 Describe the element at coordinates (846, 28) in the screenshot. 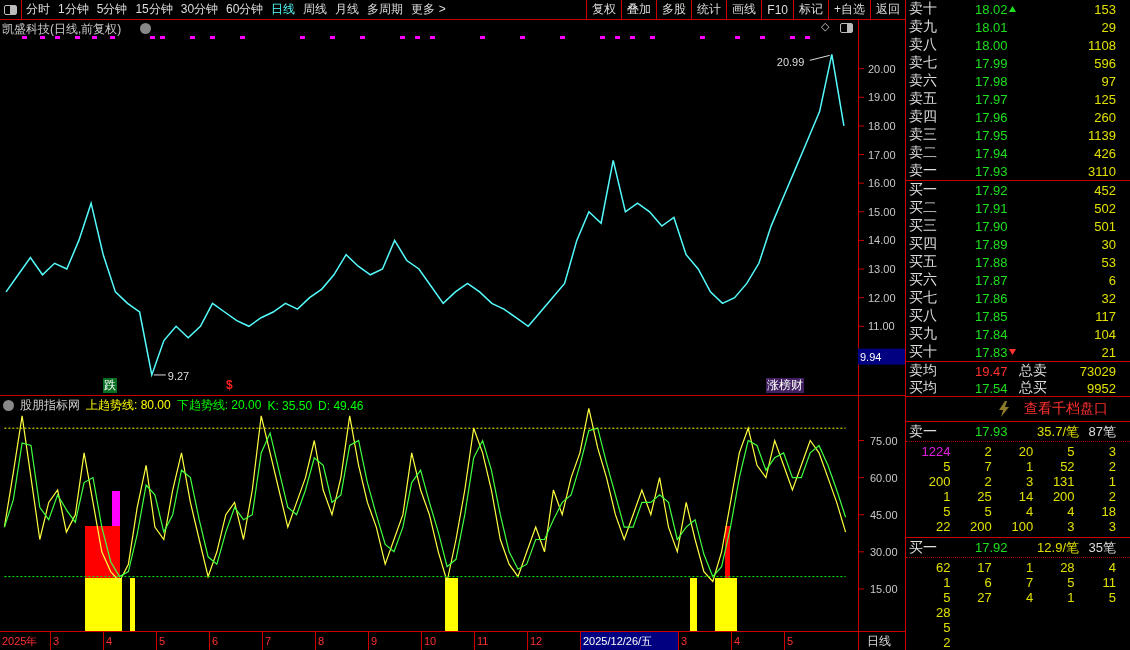

I see `panel-toggle-icon` at that location.